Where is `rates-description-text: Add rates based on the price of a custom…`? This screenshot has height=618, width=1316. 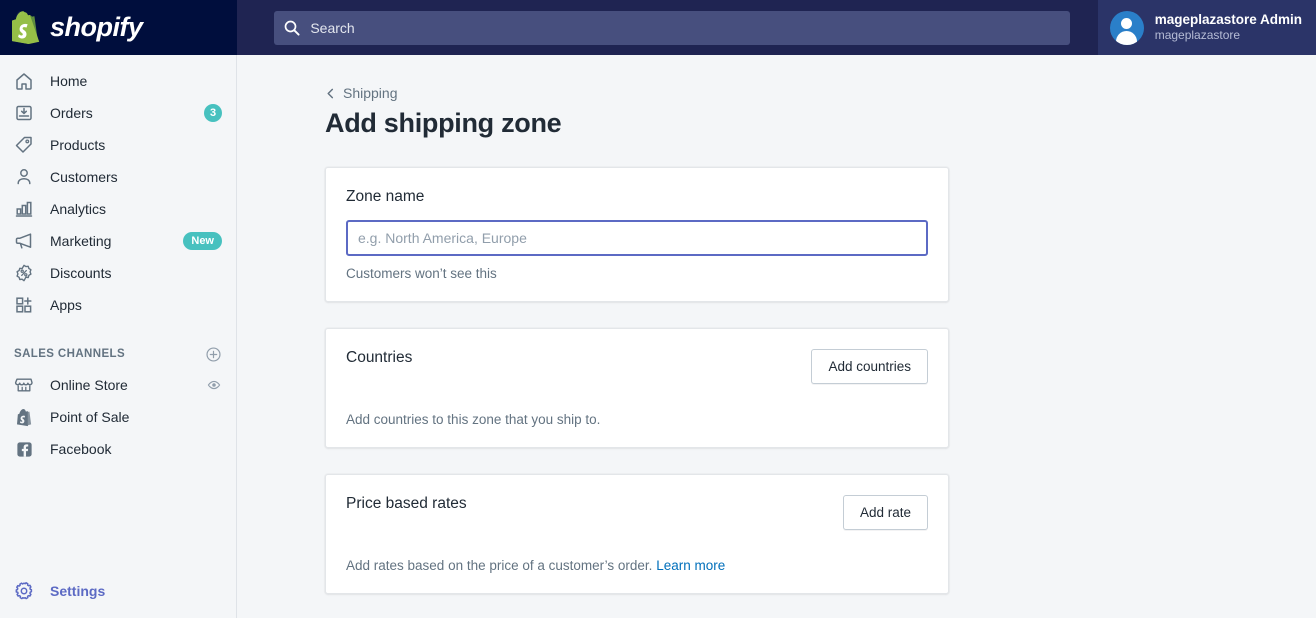 rates-description-text: Add rates based on the price of a custom… is located at coordinates (499, 565).